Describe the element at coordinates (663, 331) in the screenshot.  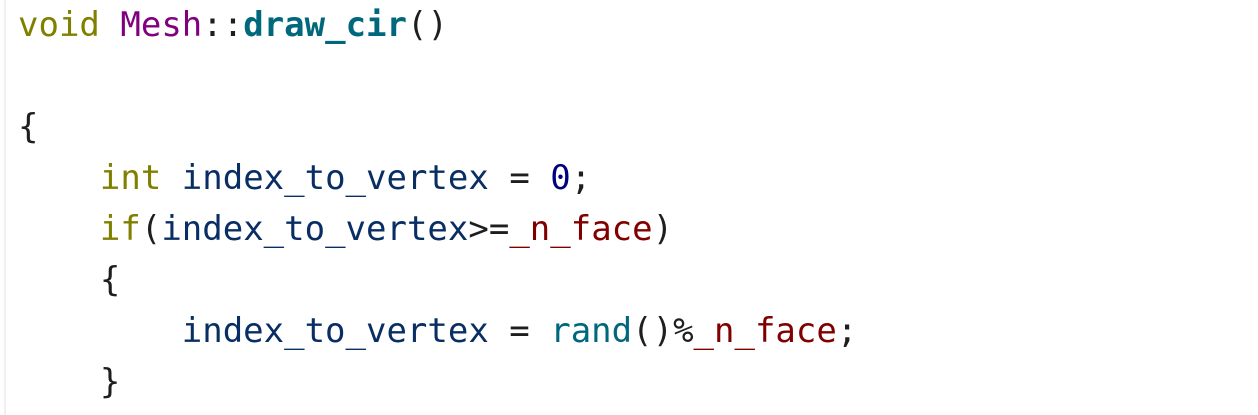
I see `code-token-punct: ()%` at that location.